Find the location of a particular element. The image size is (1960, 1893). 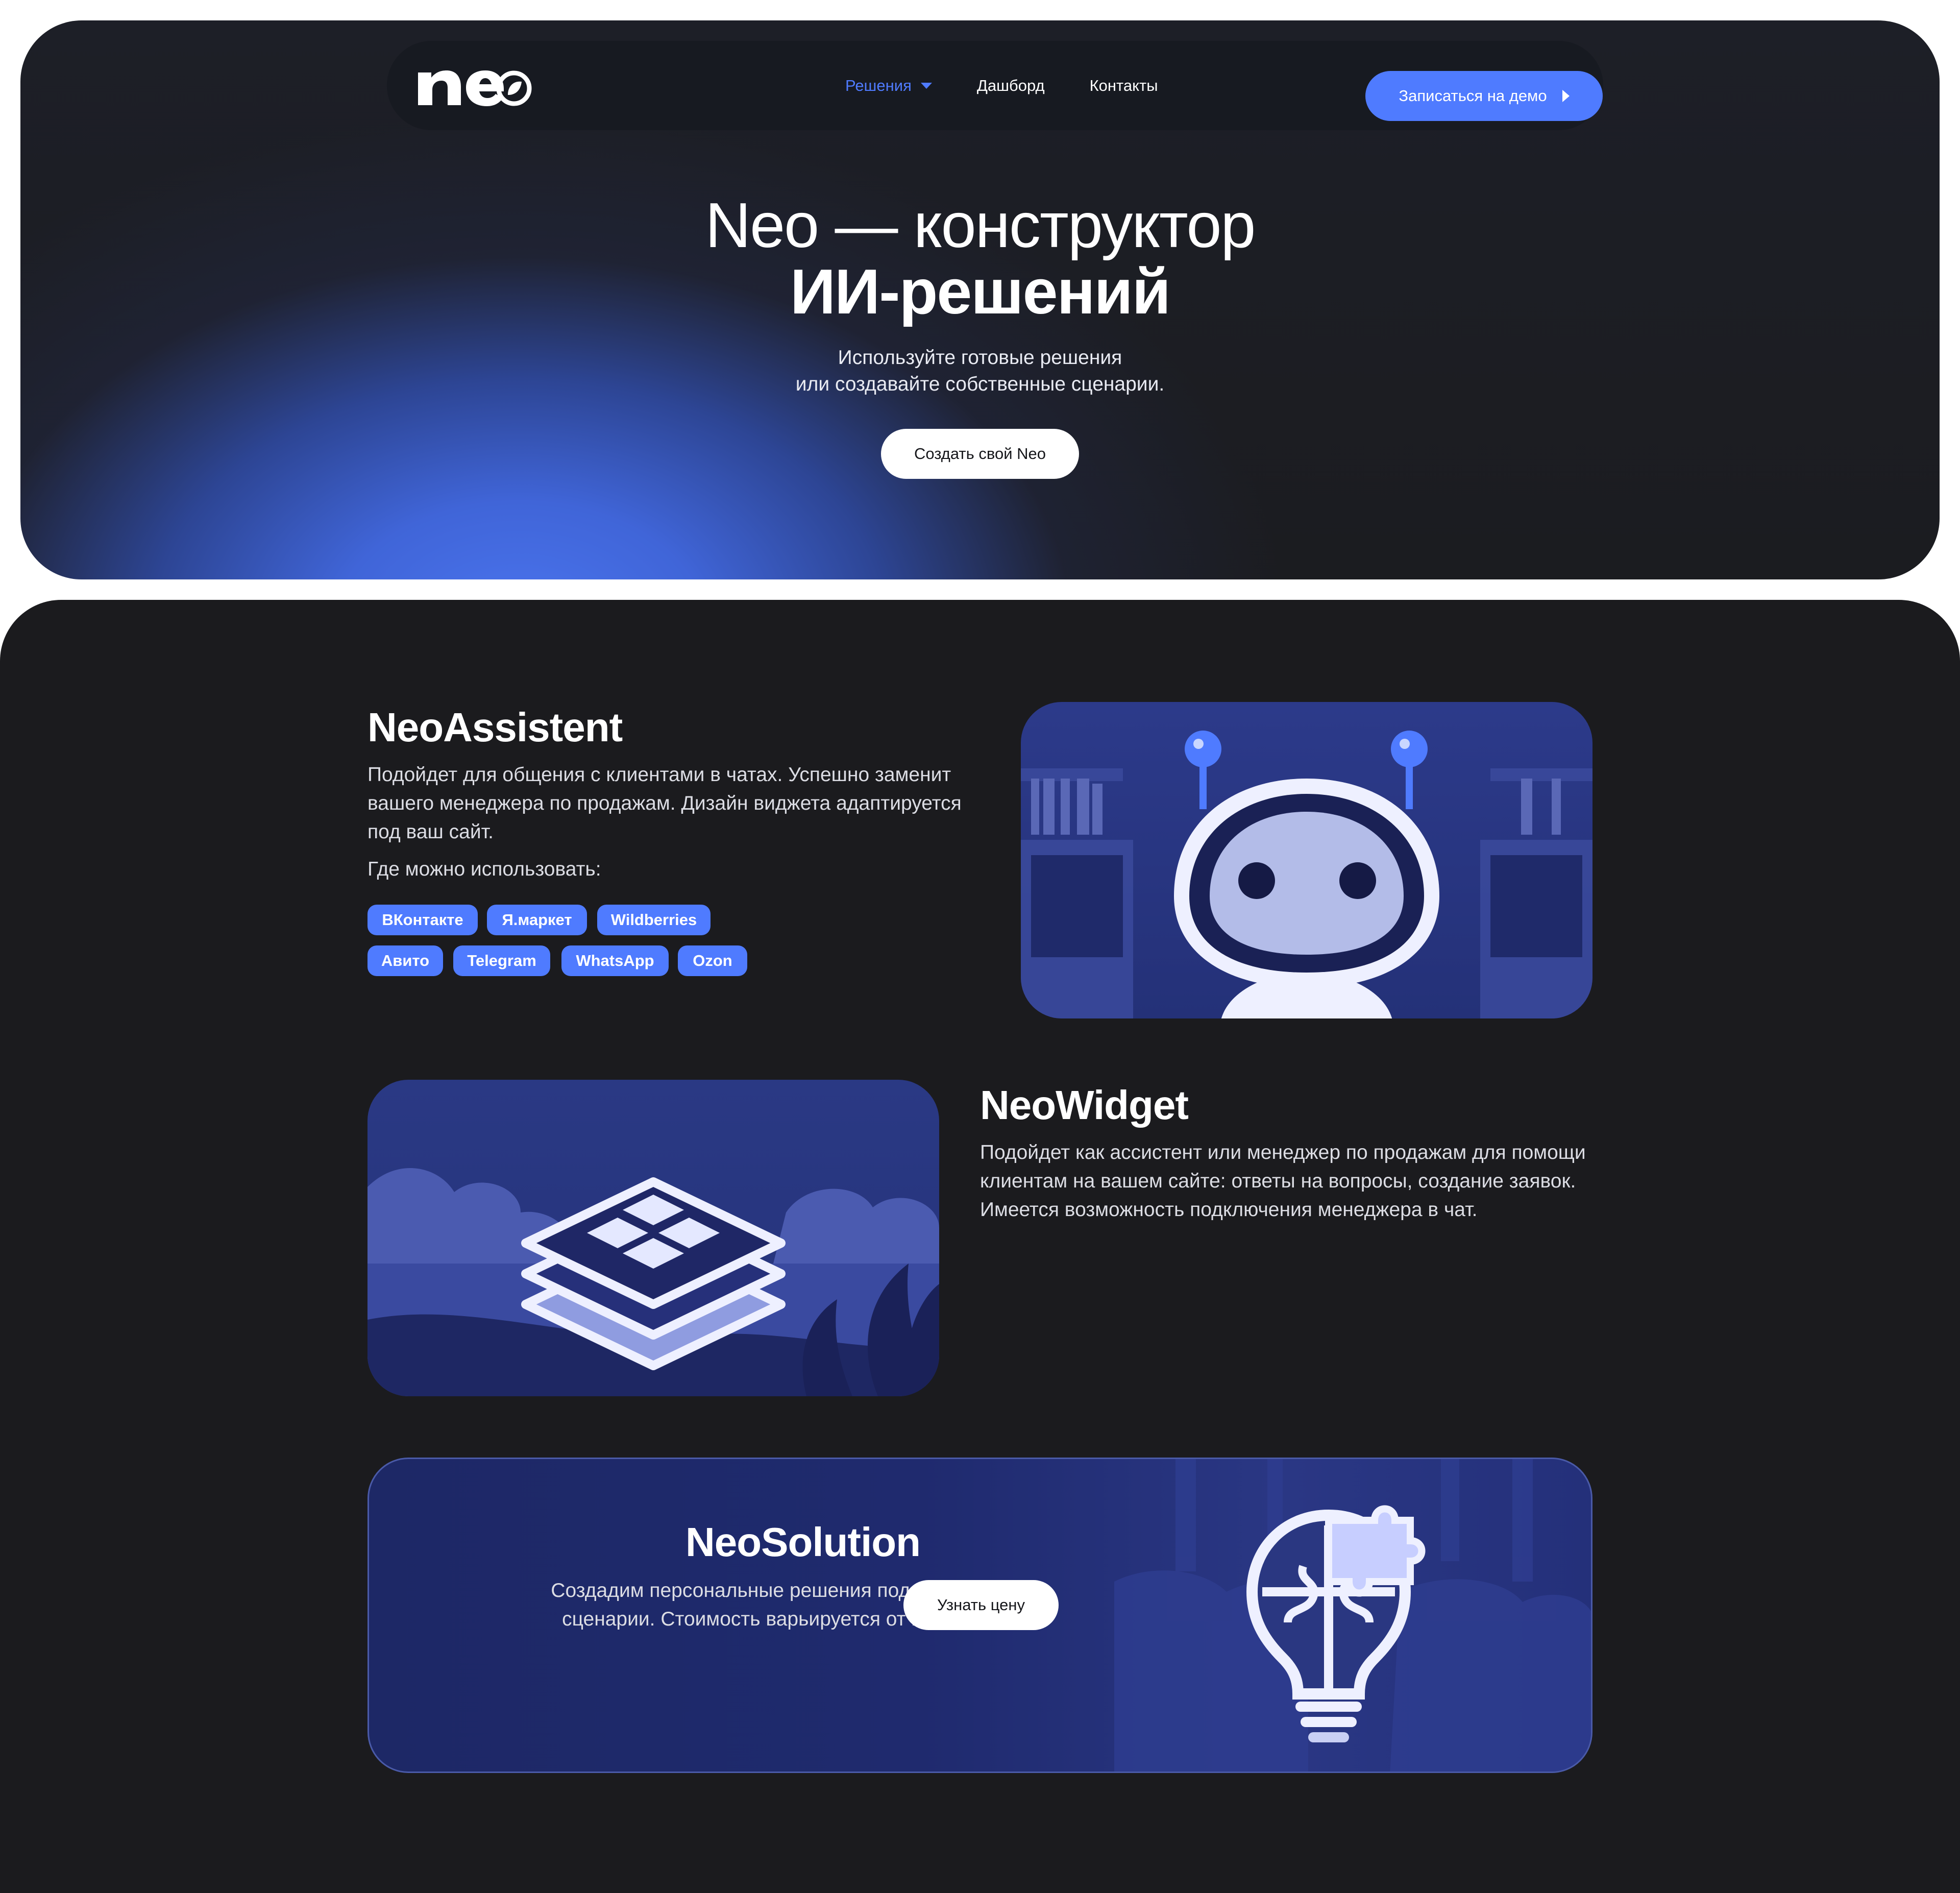

hero-subtitle-line1: Используйте готовые решения is located at coordinates (980, 358).